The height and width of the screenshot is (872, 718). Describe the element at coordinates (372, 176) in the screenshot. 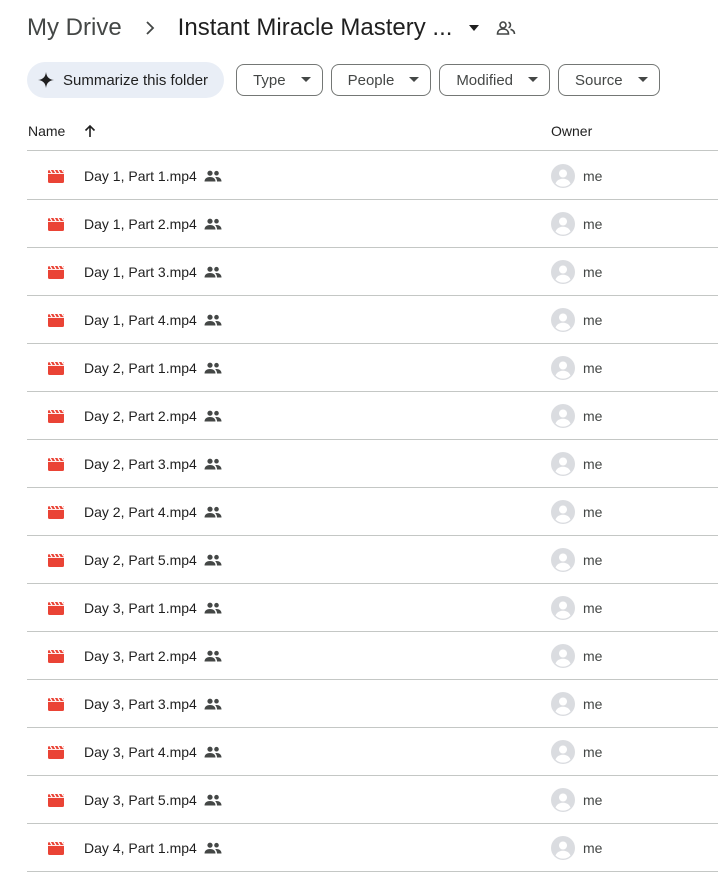

I see `table-row: Day 1, Part 1.mp4 me` at that location.